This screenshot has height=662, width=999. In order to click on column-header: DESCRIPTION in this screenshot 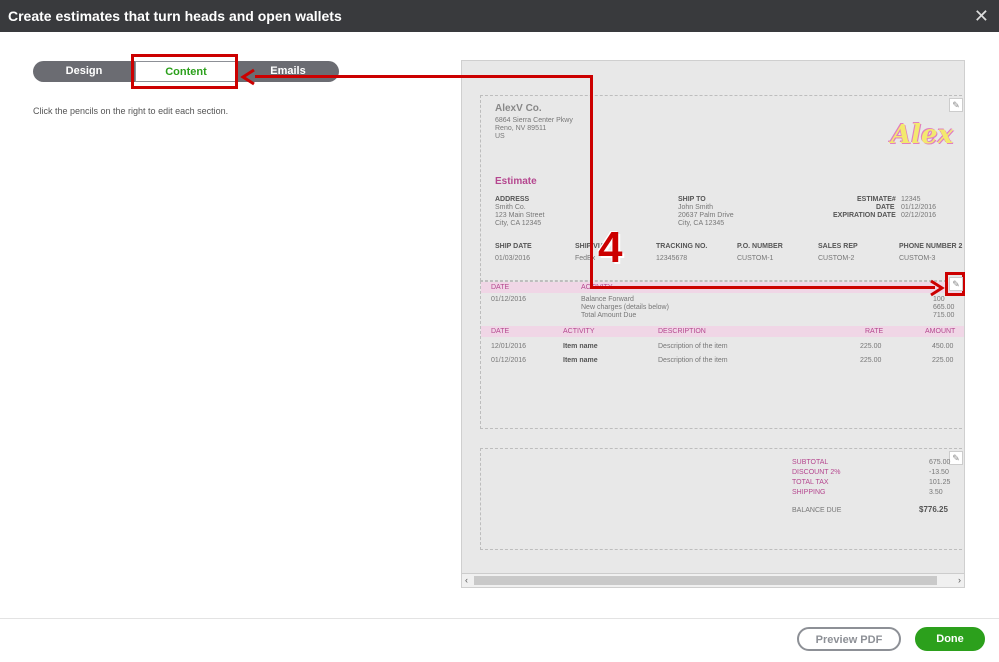, I will do `click(682, 331)`.